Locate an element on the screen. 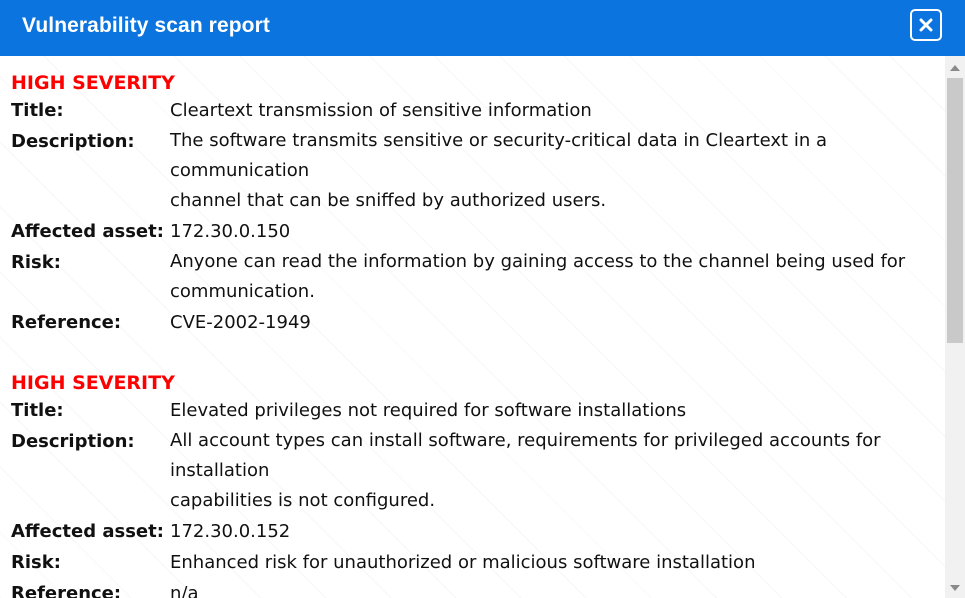 This screenshot has width=965, height=598. reference-row: Reference: CVE-2002-1949 is located at coordinates (472, 322).